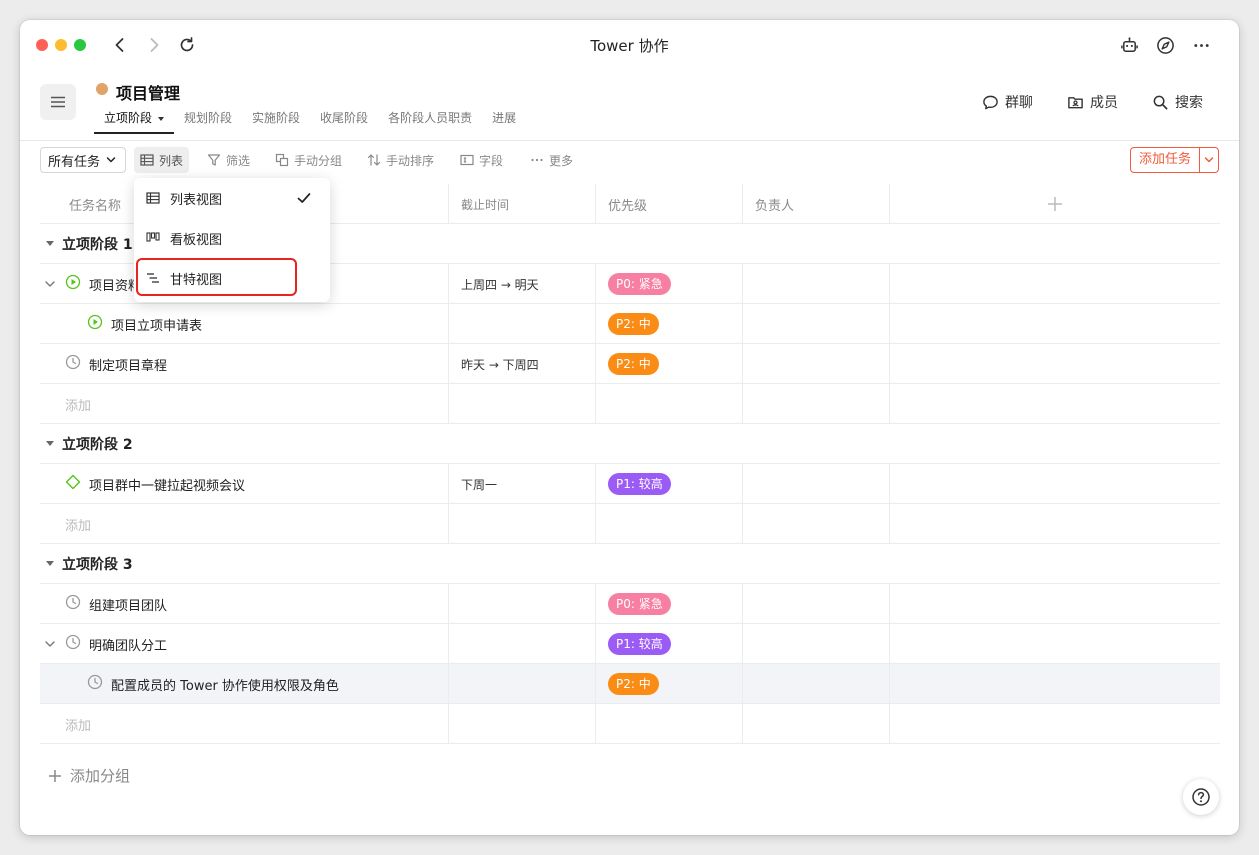 The image size is (1259, 855). Describe the element at coordinates (148, 93) in the screenshot. I see `project-title: 项目管理` at that location.